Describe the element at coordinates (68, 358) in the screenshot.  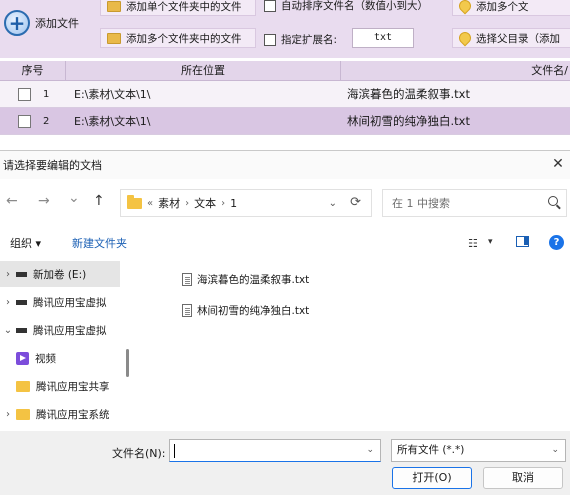
I see `tree-item-video: 视频` at that location.